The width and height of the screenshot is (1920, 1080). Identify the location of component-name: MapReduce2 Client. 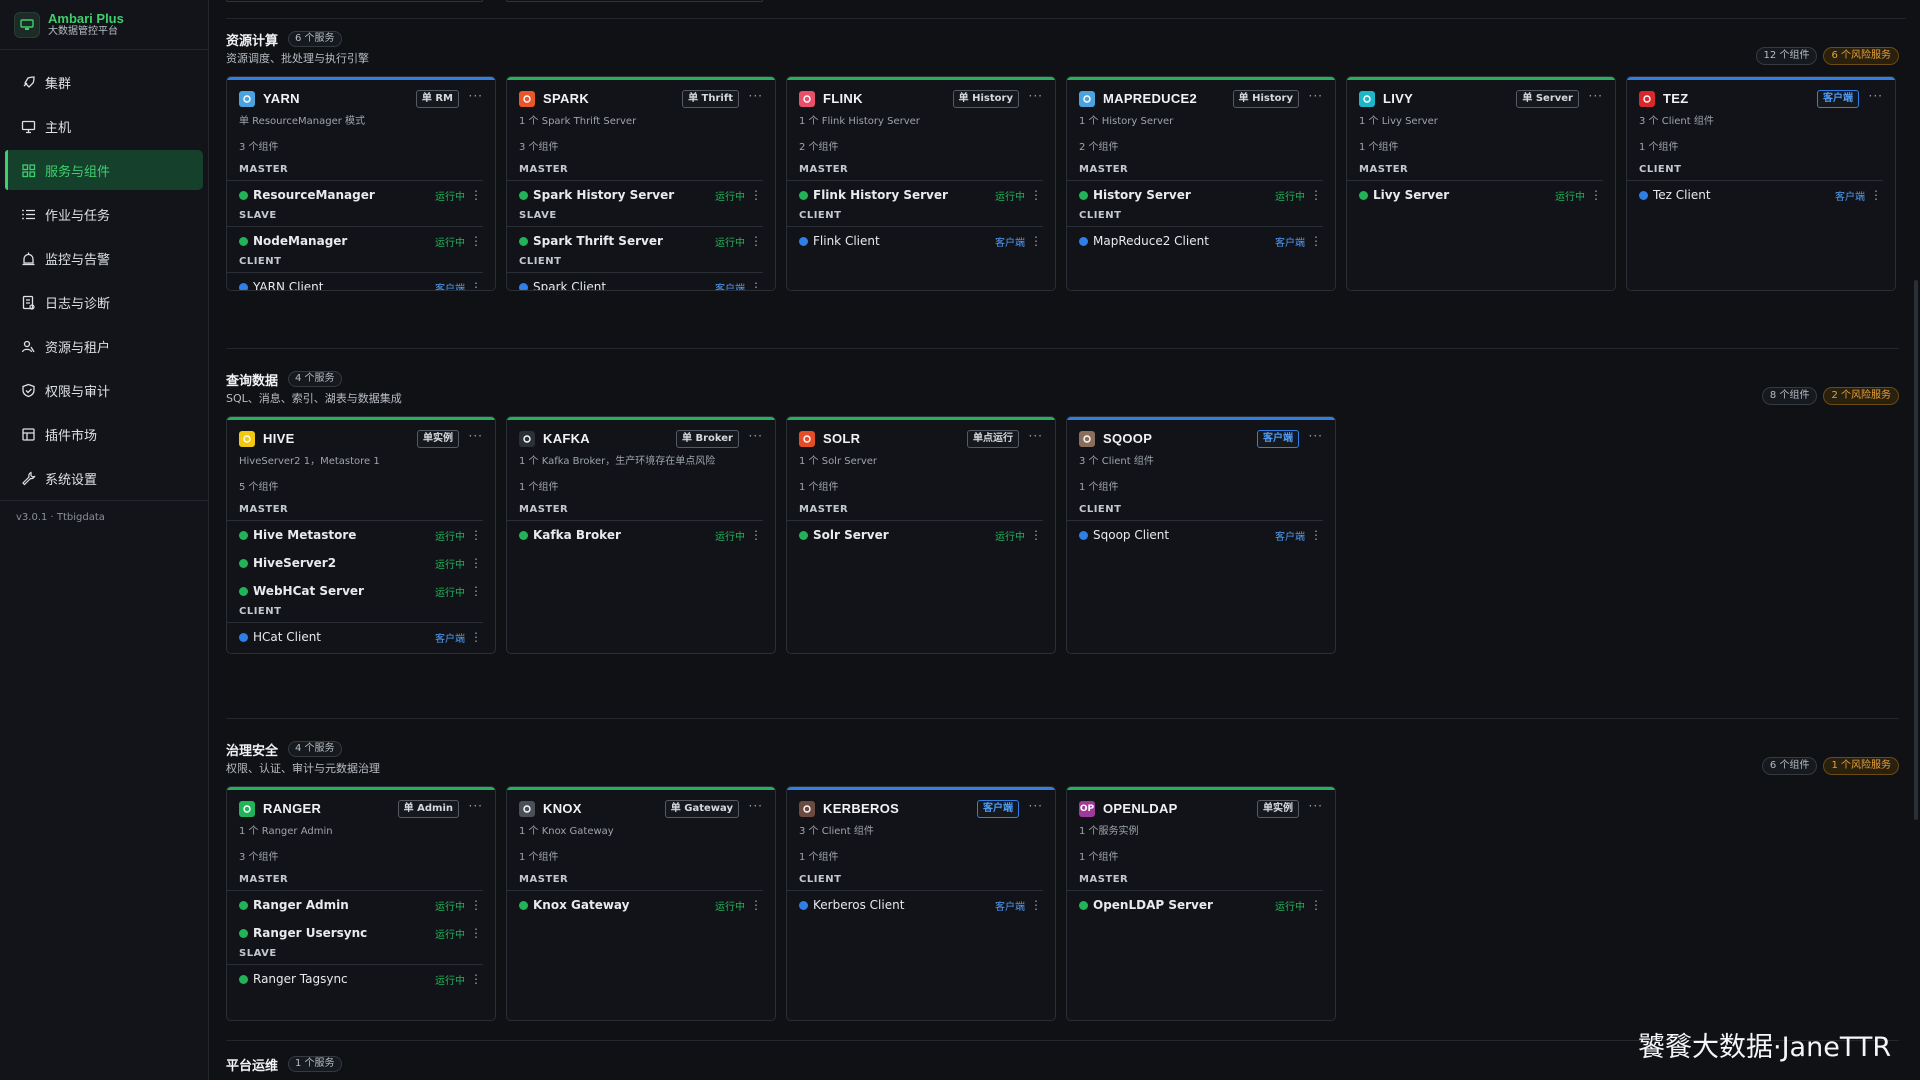
(1151, 241).